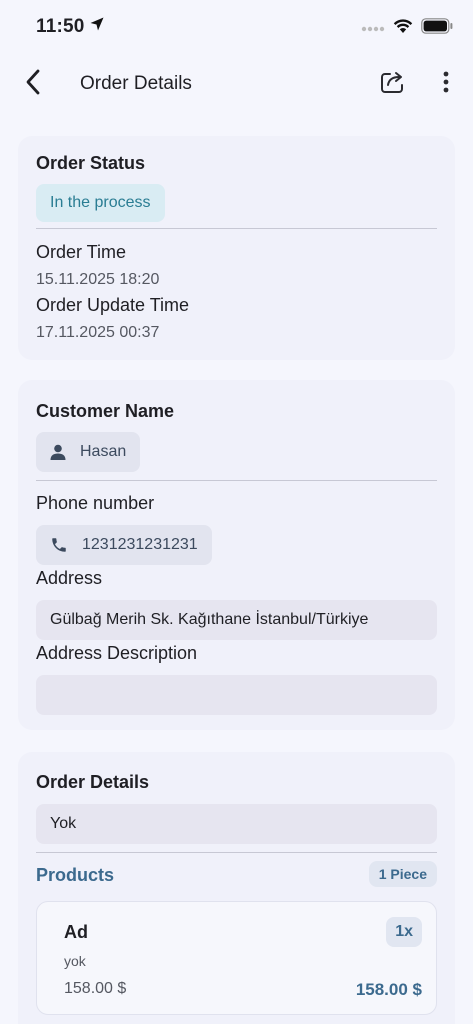  Describe the element at coordinates (98, 332) in the screenshot. I see `order-update-time-value: 17.11.2025 00:37` at that location.